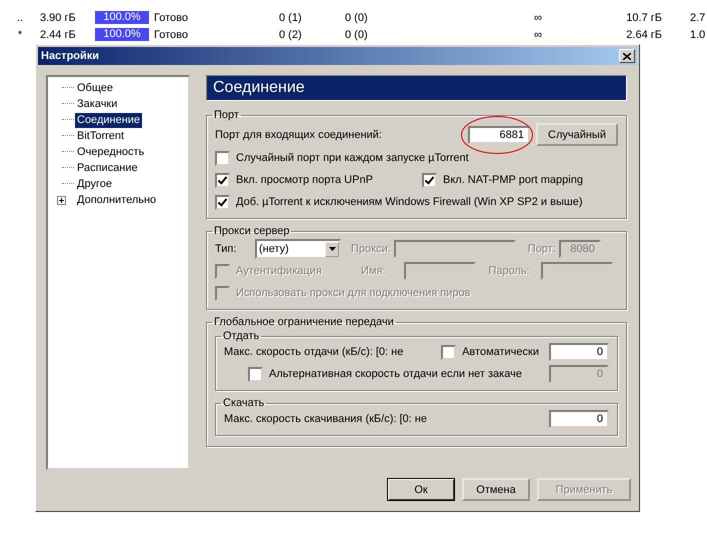 The width and height of the screenshot is (707, 550). I want to click on group-title: Отдать, so click(241, 336).